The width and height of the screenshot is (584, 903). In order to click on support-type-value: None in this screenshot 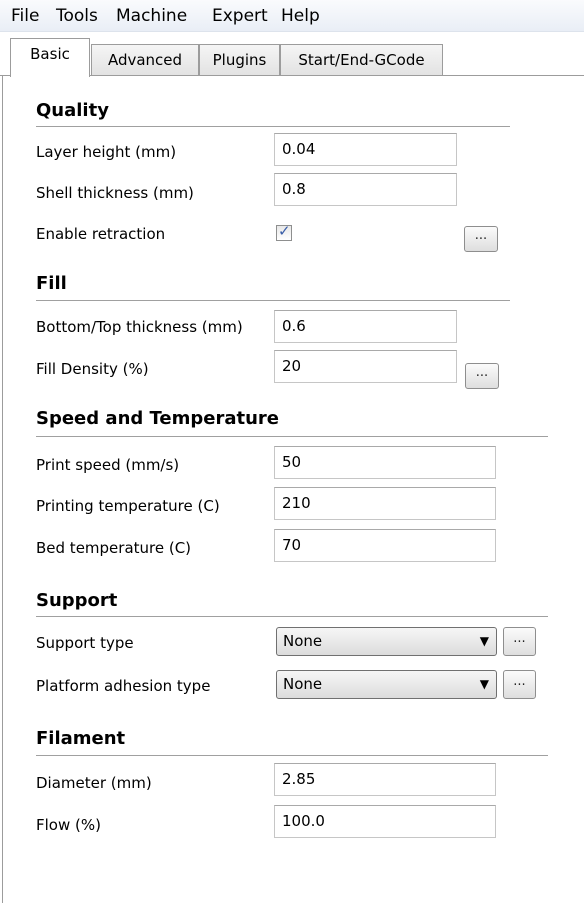, I will do `click(303, 641)`.